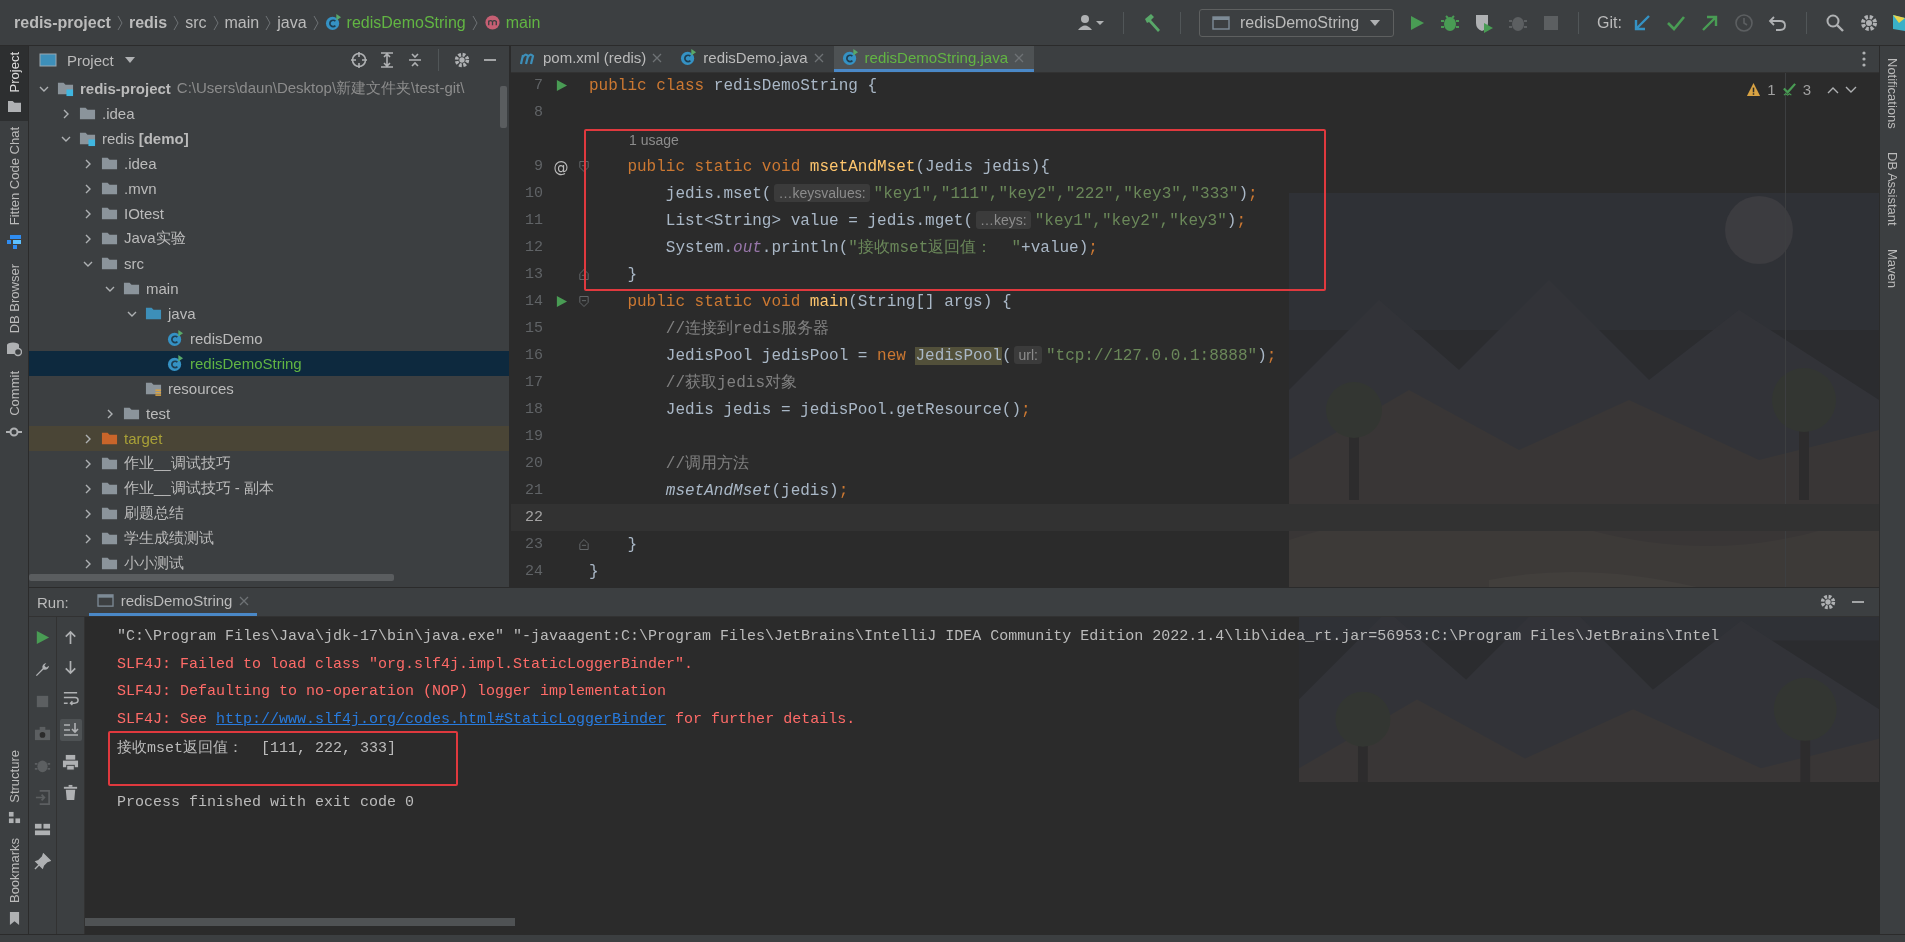 The image size is (1905, 942). What do you see at coordinates (14, 189) in the screenshot?
I see `tool-window-button: Fitten Code Chat` at bounding box center [14, 189].